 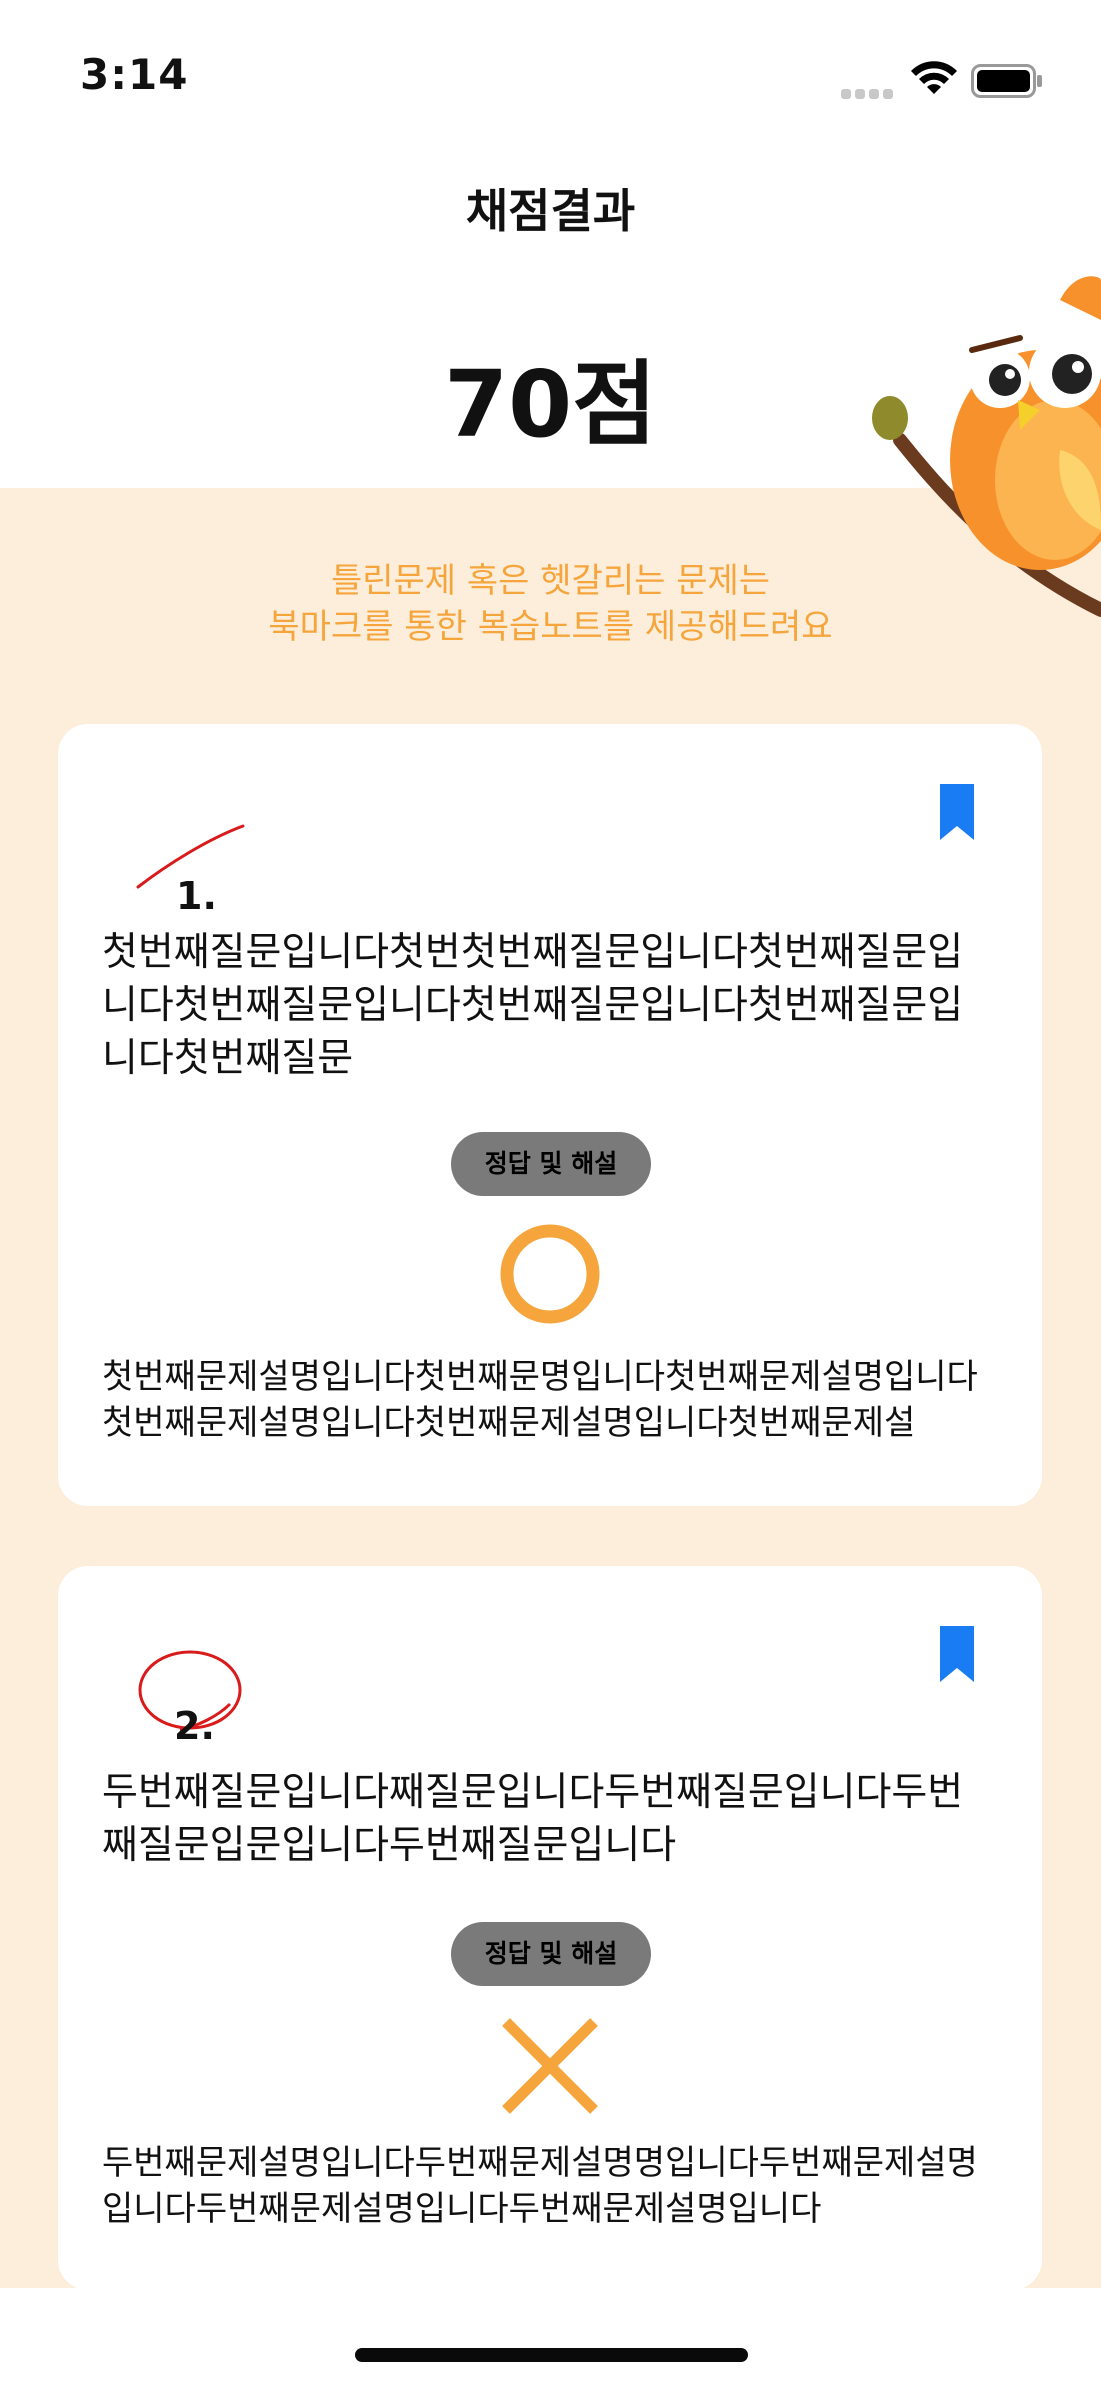 What do you see at coordinates (934, 77) in the screenshot?
I see `wifi-icon` at bounding box center [934, 77].